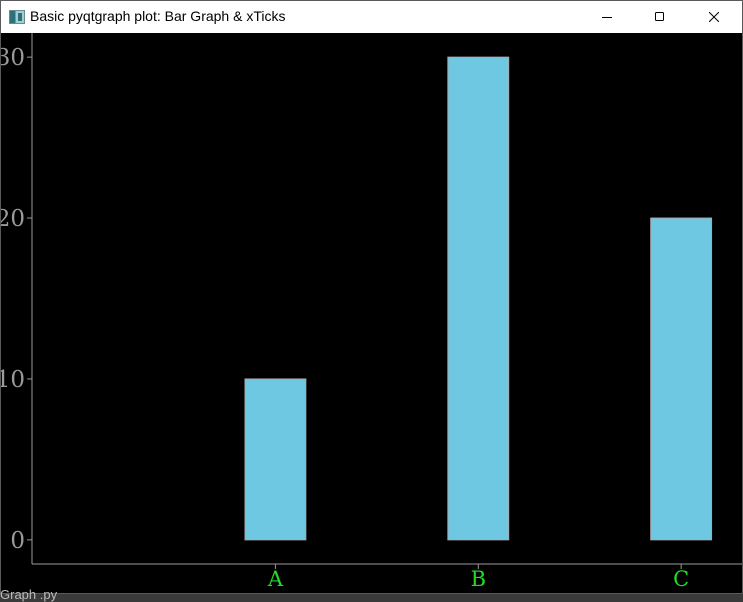 This screenshot has height=602, width=743. What do you see at coordinates (13, 219) in the screenshot?
I see `y-tick-label: 20` at bounding box center [13, 219].